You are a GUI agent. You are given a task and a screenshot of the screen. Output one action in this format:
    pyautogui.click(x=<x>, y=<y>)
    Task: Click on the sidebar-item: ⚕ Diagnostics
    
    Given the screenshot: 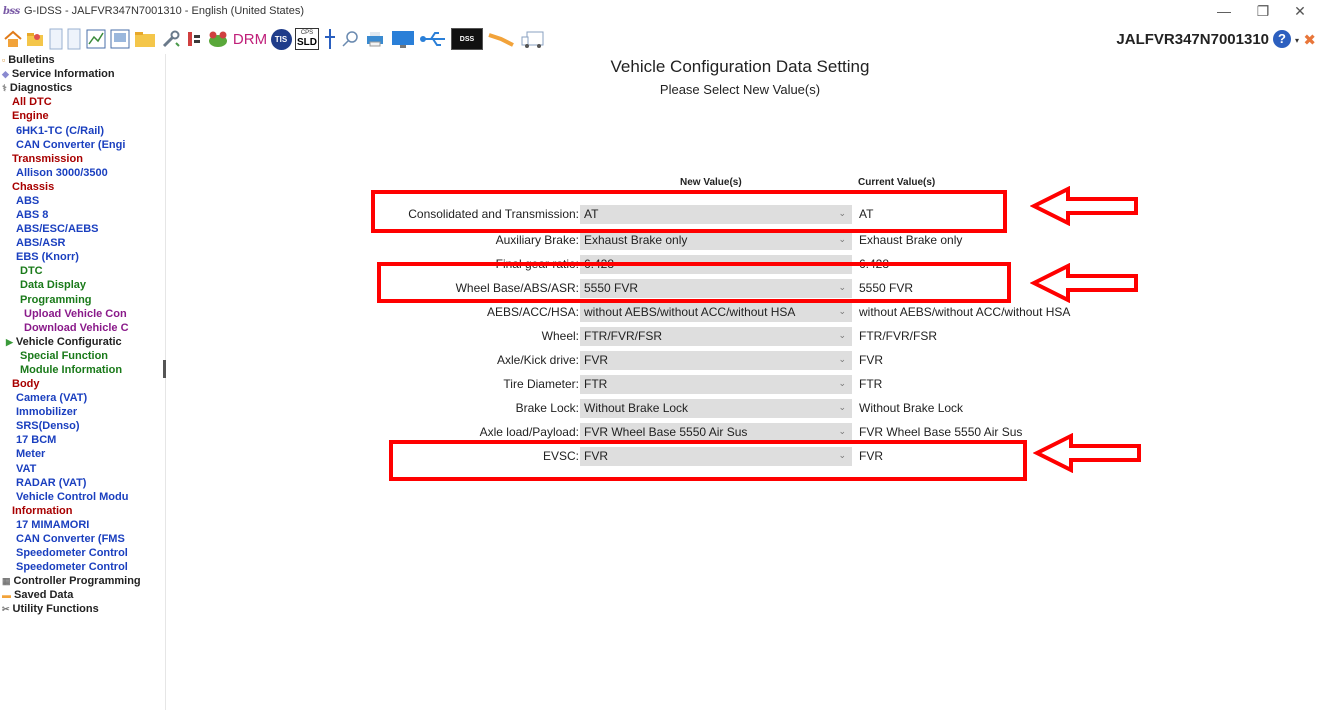 What is the action you would take?
    pyautogui.click(x=37, y=88)
    